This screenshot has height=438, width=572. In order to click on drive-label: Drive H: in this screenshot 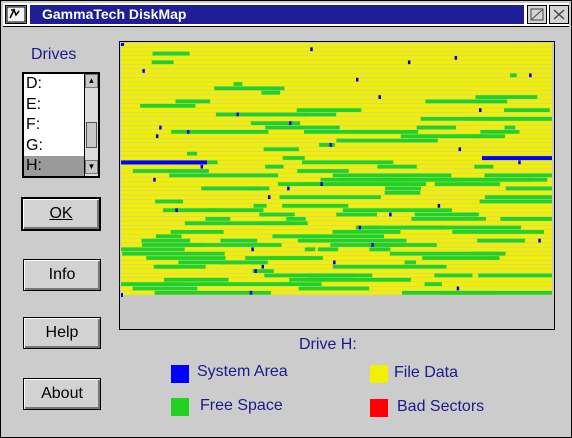, I will do `click(328, 344)`.